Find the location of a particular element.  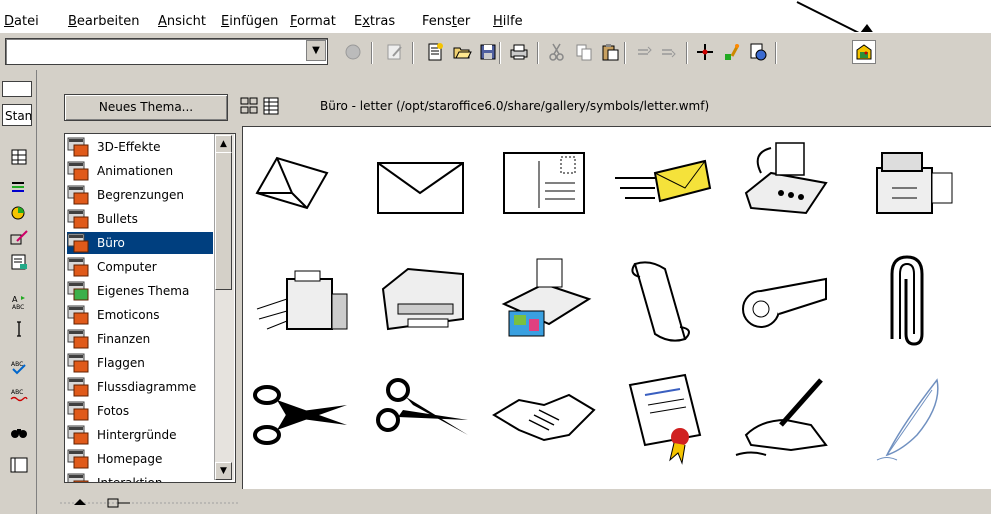

spellcheck-icon: ABC is located at coordinates (19, 367).